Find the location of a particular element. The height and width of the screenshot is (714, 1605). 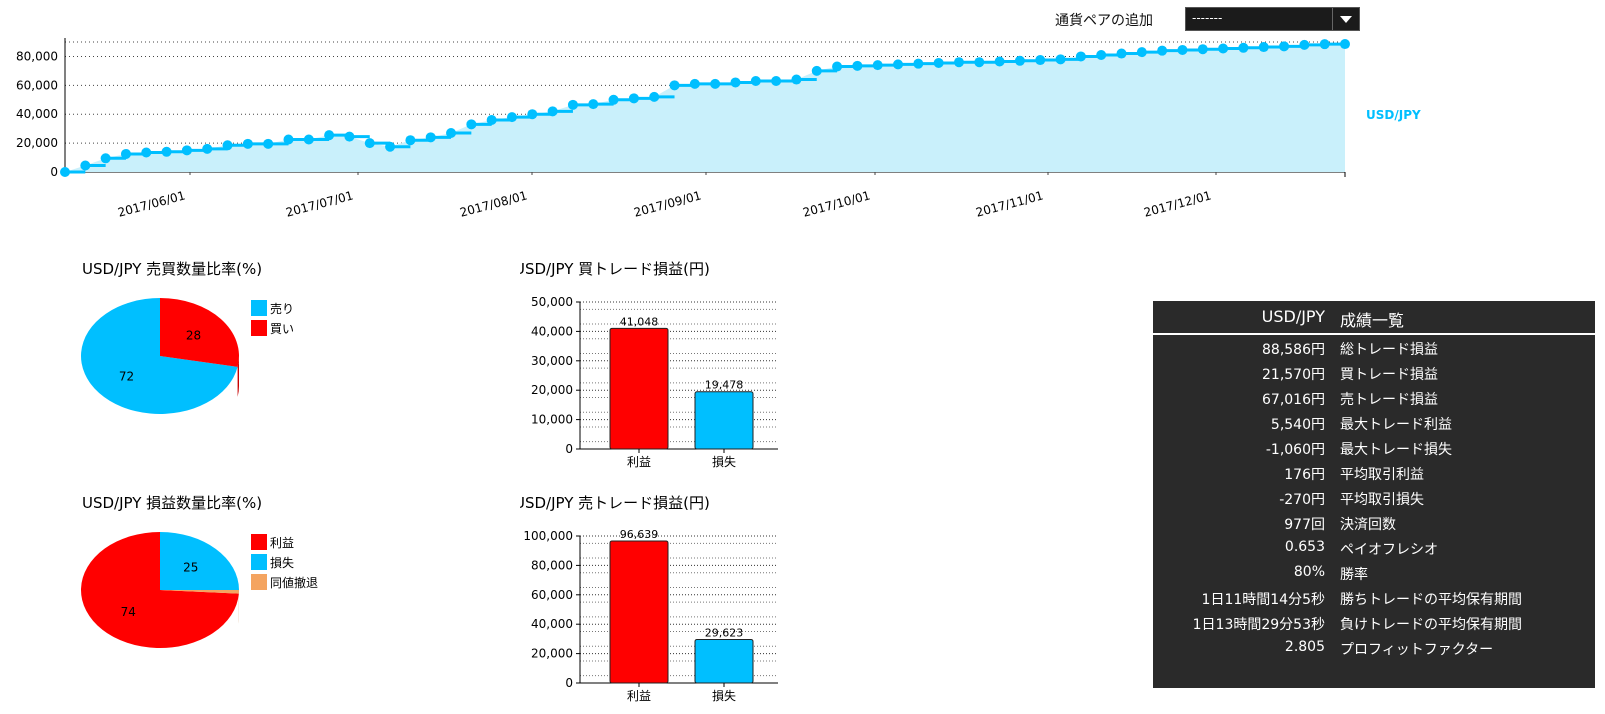

stats-label: 平均取引損失 is located at coordinates (1382, 500).